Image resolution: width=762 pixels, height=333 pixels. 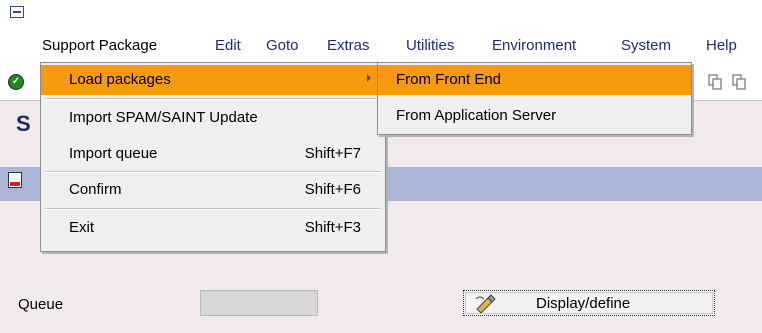 I want to click on menu-help: Help, so click(x=721, y=45).